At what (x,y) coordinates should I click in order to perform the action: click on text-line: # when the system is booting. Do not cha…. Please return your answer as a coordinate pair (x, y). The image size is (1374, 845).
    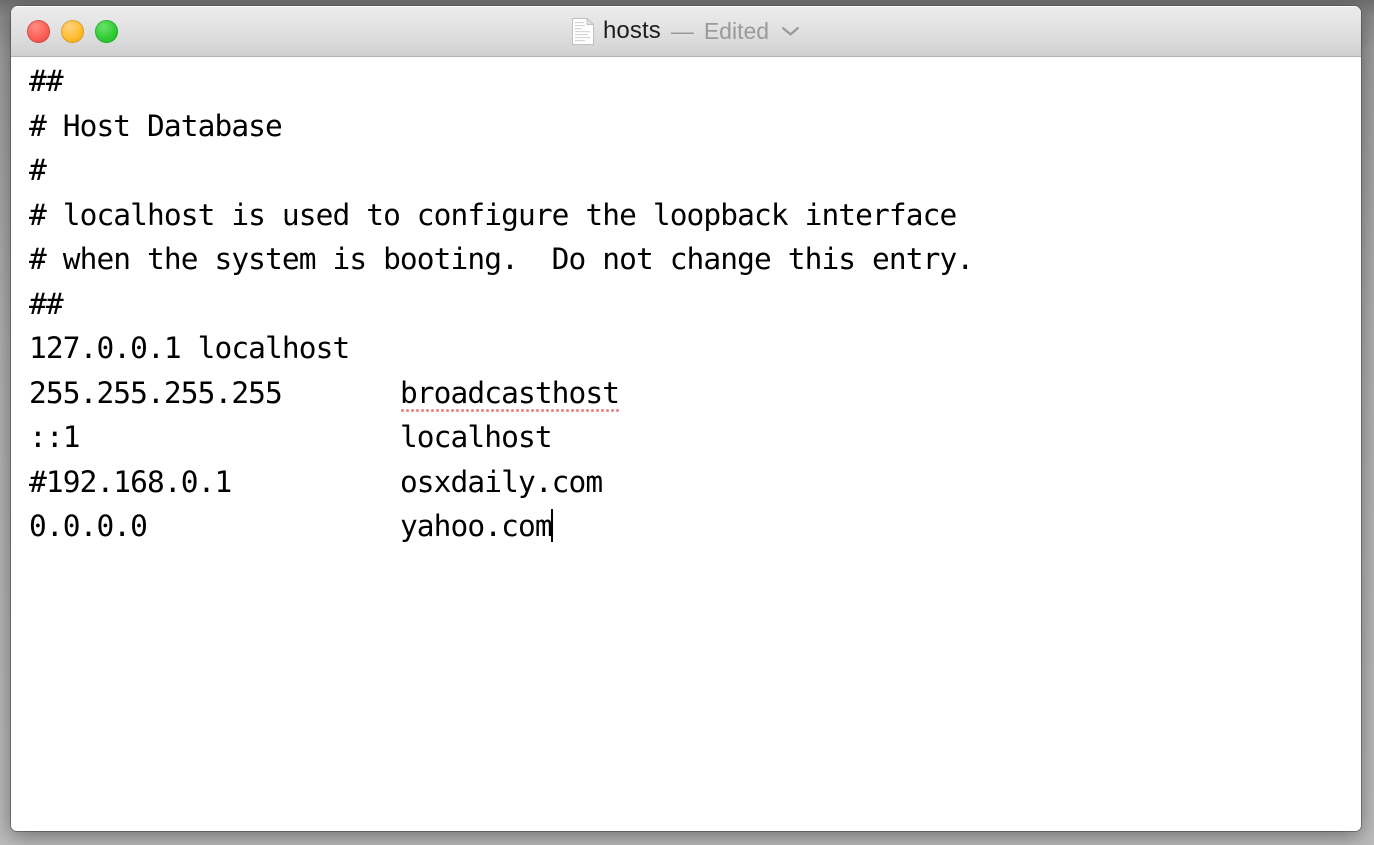
    Looking at the image, I should click on (501, 259).